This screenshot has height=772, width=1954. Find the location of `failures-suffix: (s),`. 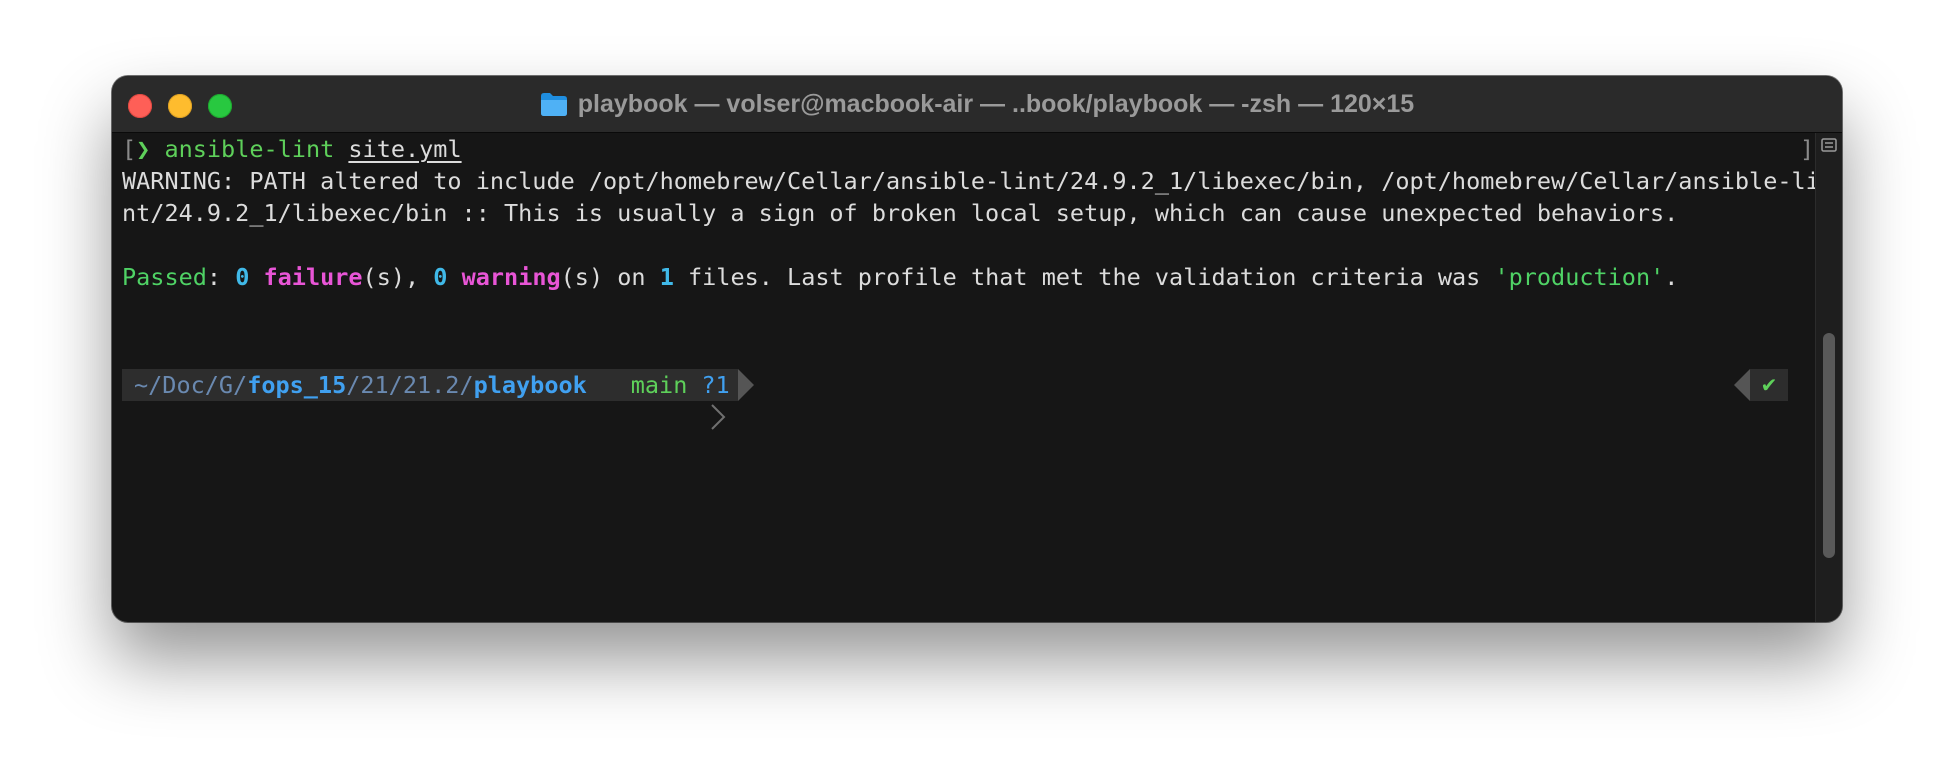

failures-suffix: (s), is located at coordinates (398, 277).